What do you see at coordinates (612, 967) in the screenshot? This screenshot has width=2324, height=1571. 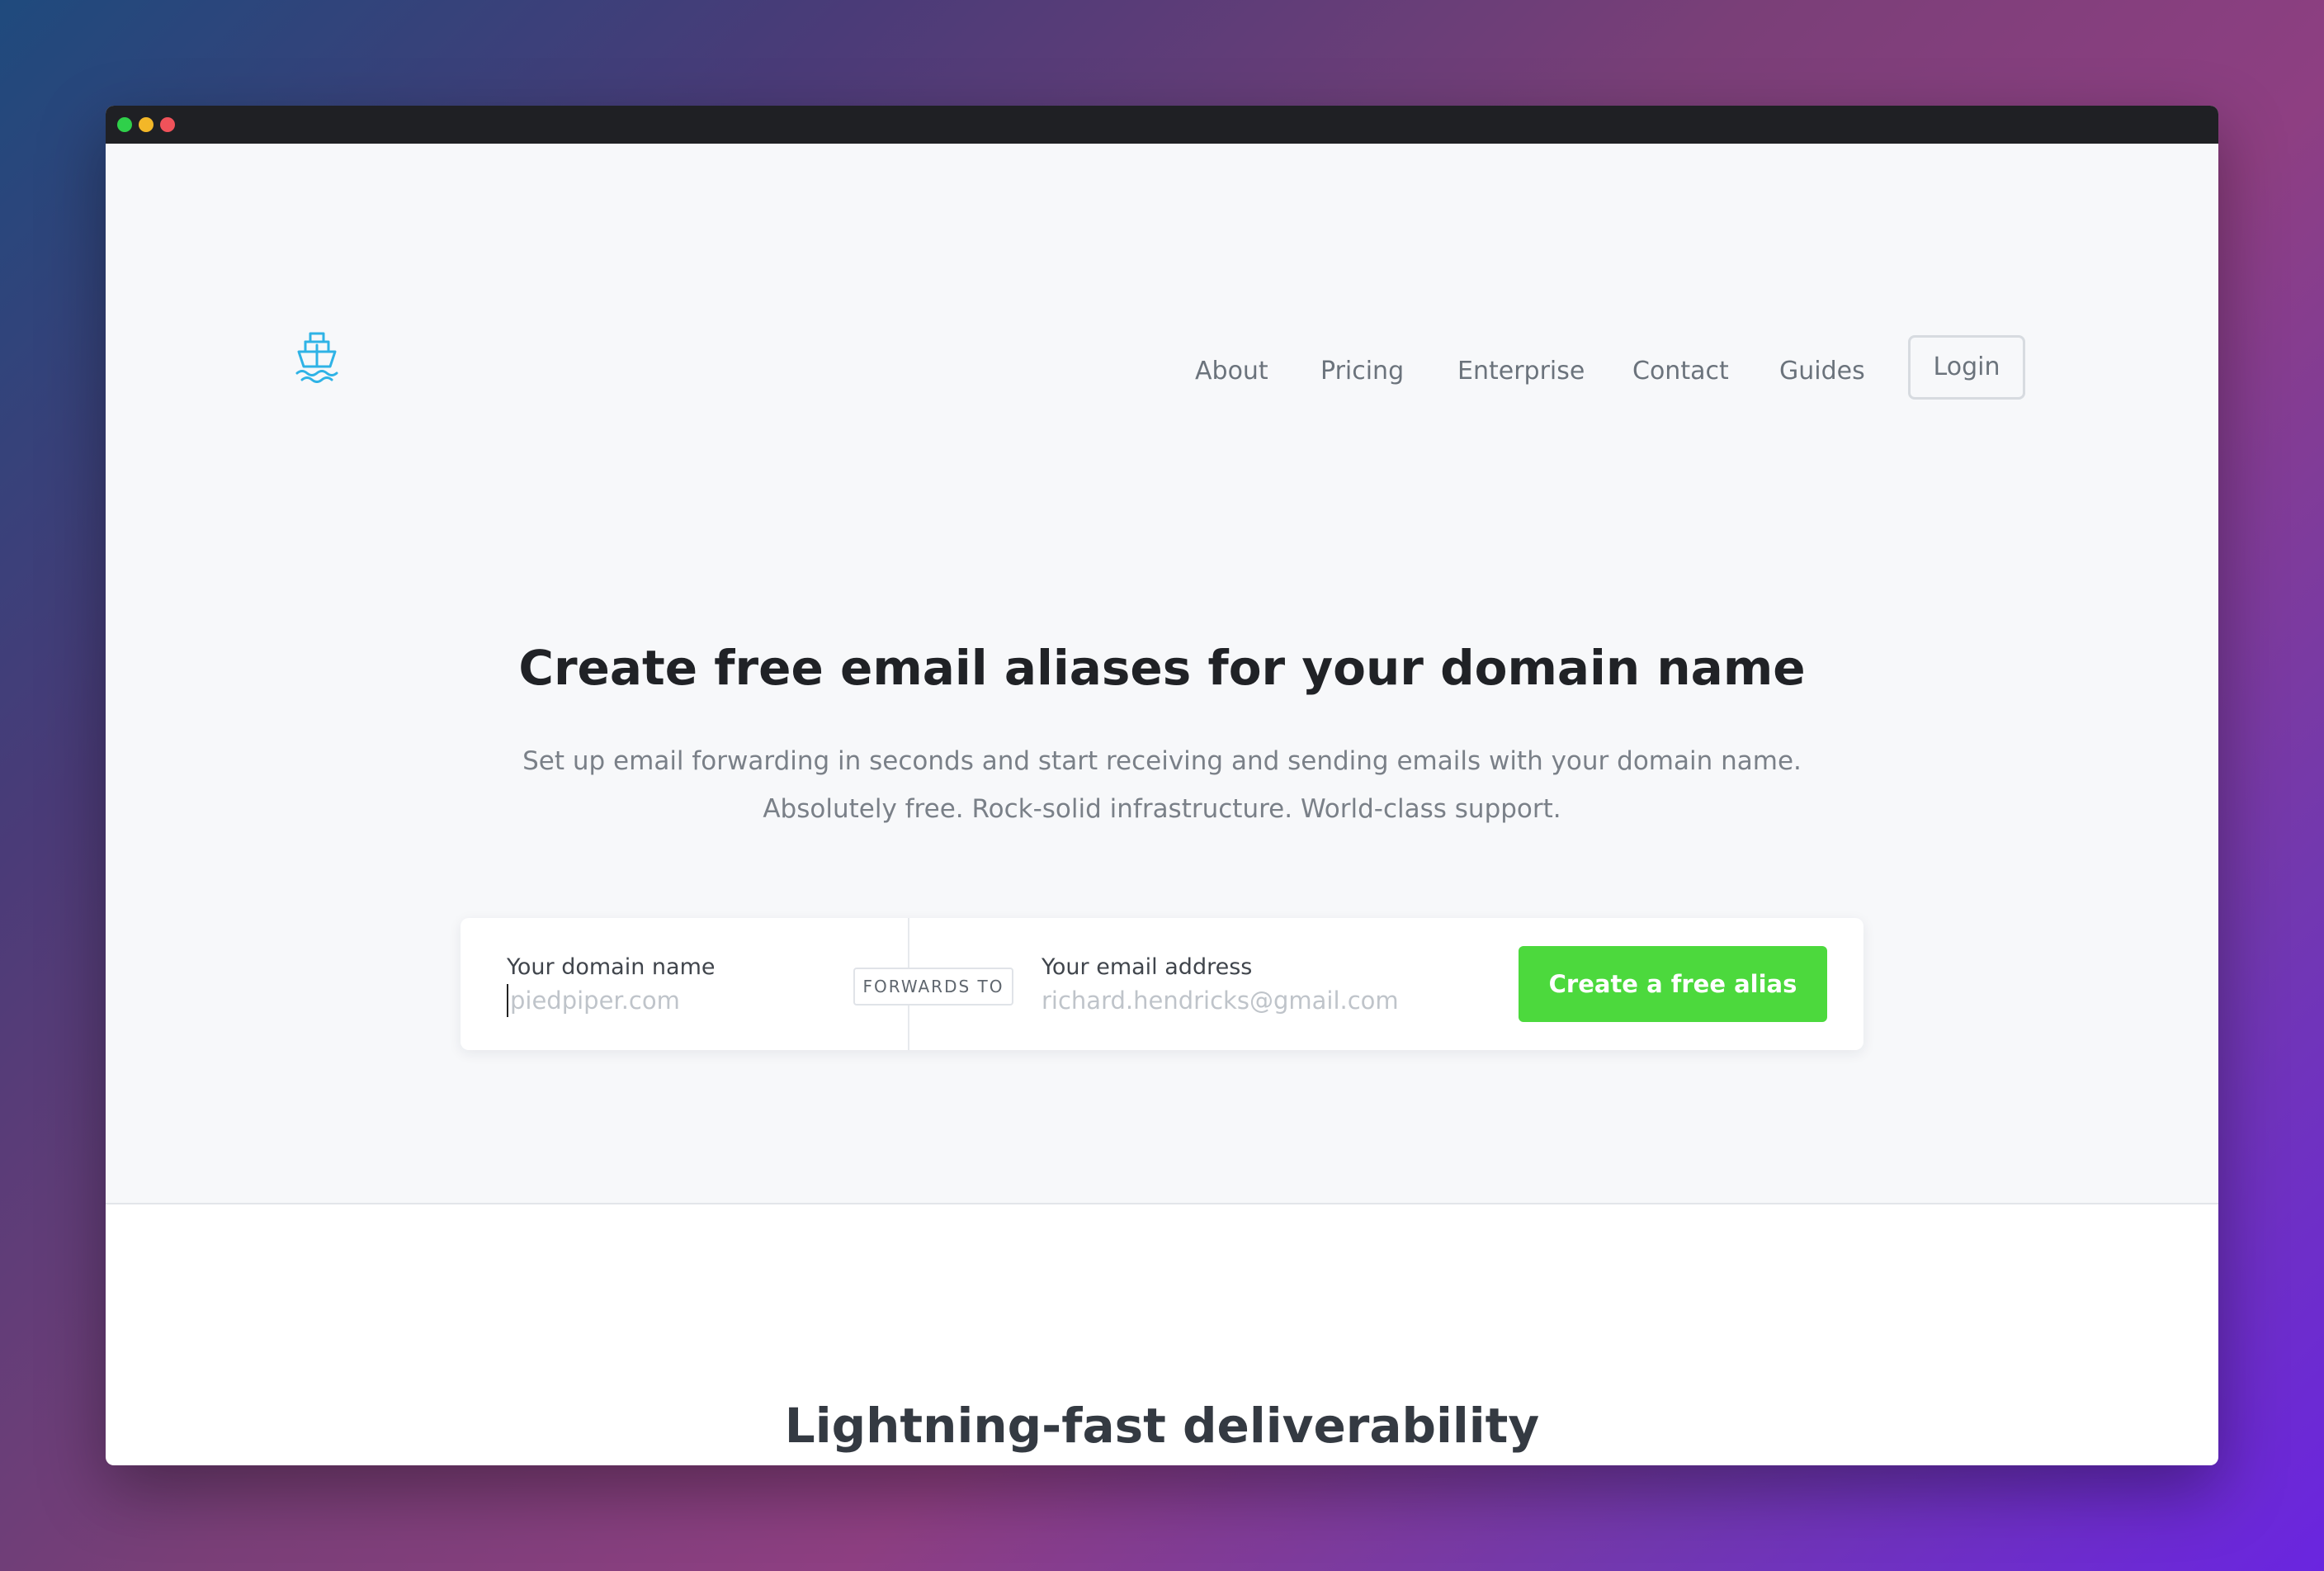 I see `domain-field-label: Your domain name` at bounding box center [612, 967].